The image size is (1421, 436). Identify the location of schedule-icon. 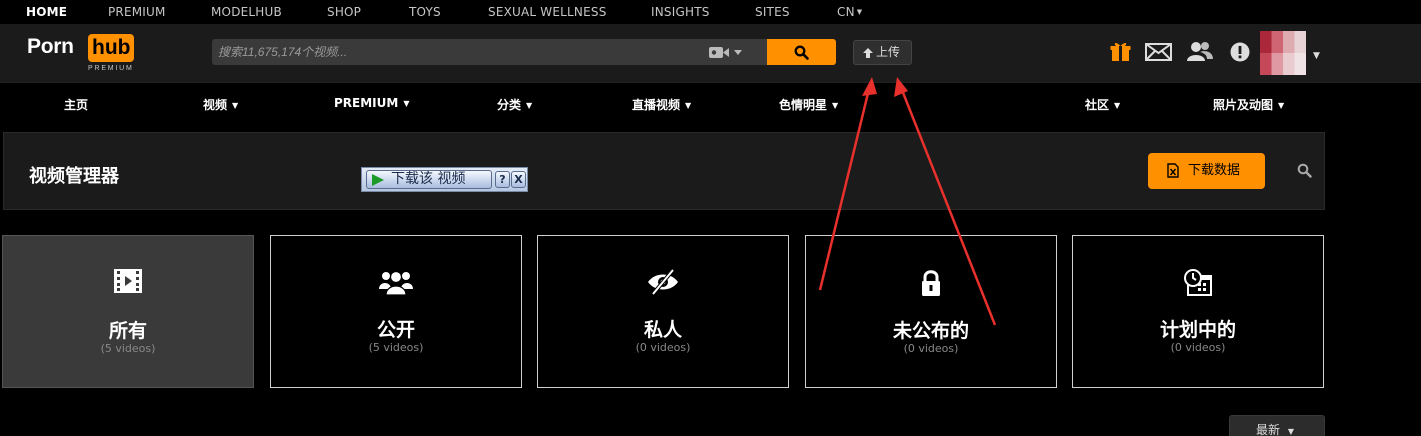
(1198, 282).